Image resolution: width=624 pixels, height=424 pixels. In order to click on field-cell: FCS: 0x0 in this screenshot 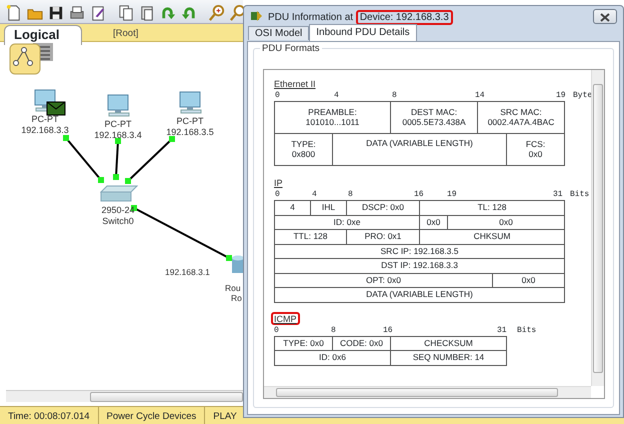, I will do `click(535, 150)`.